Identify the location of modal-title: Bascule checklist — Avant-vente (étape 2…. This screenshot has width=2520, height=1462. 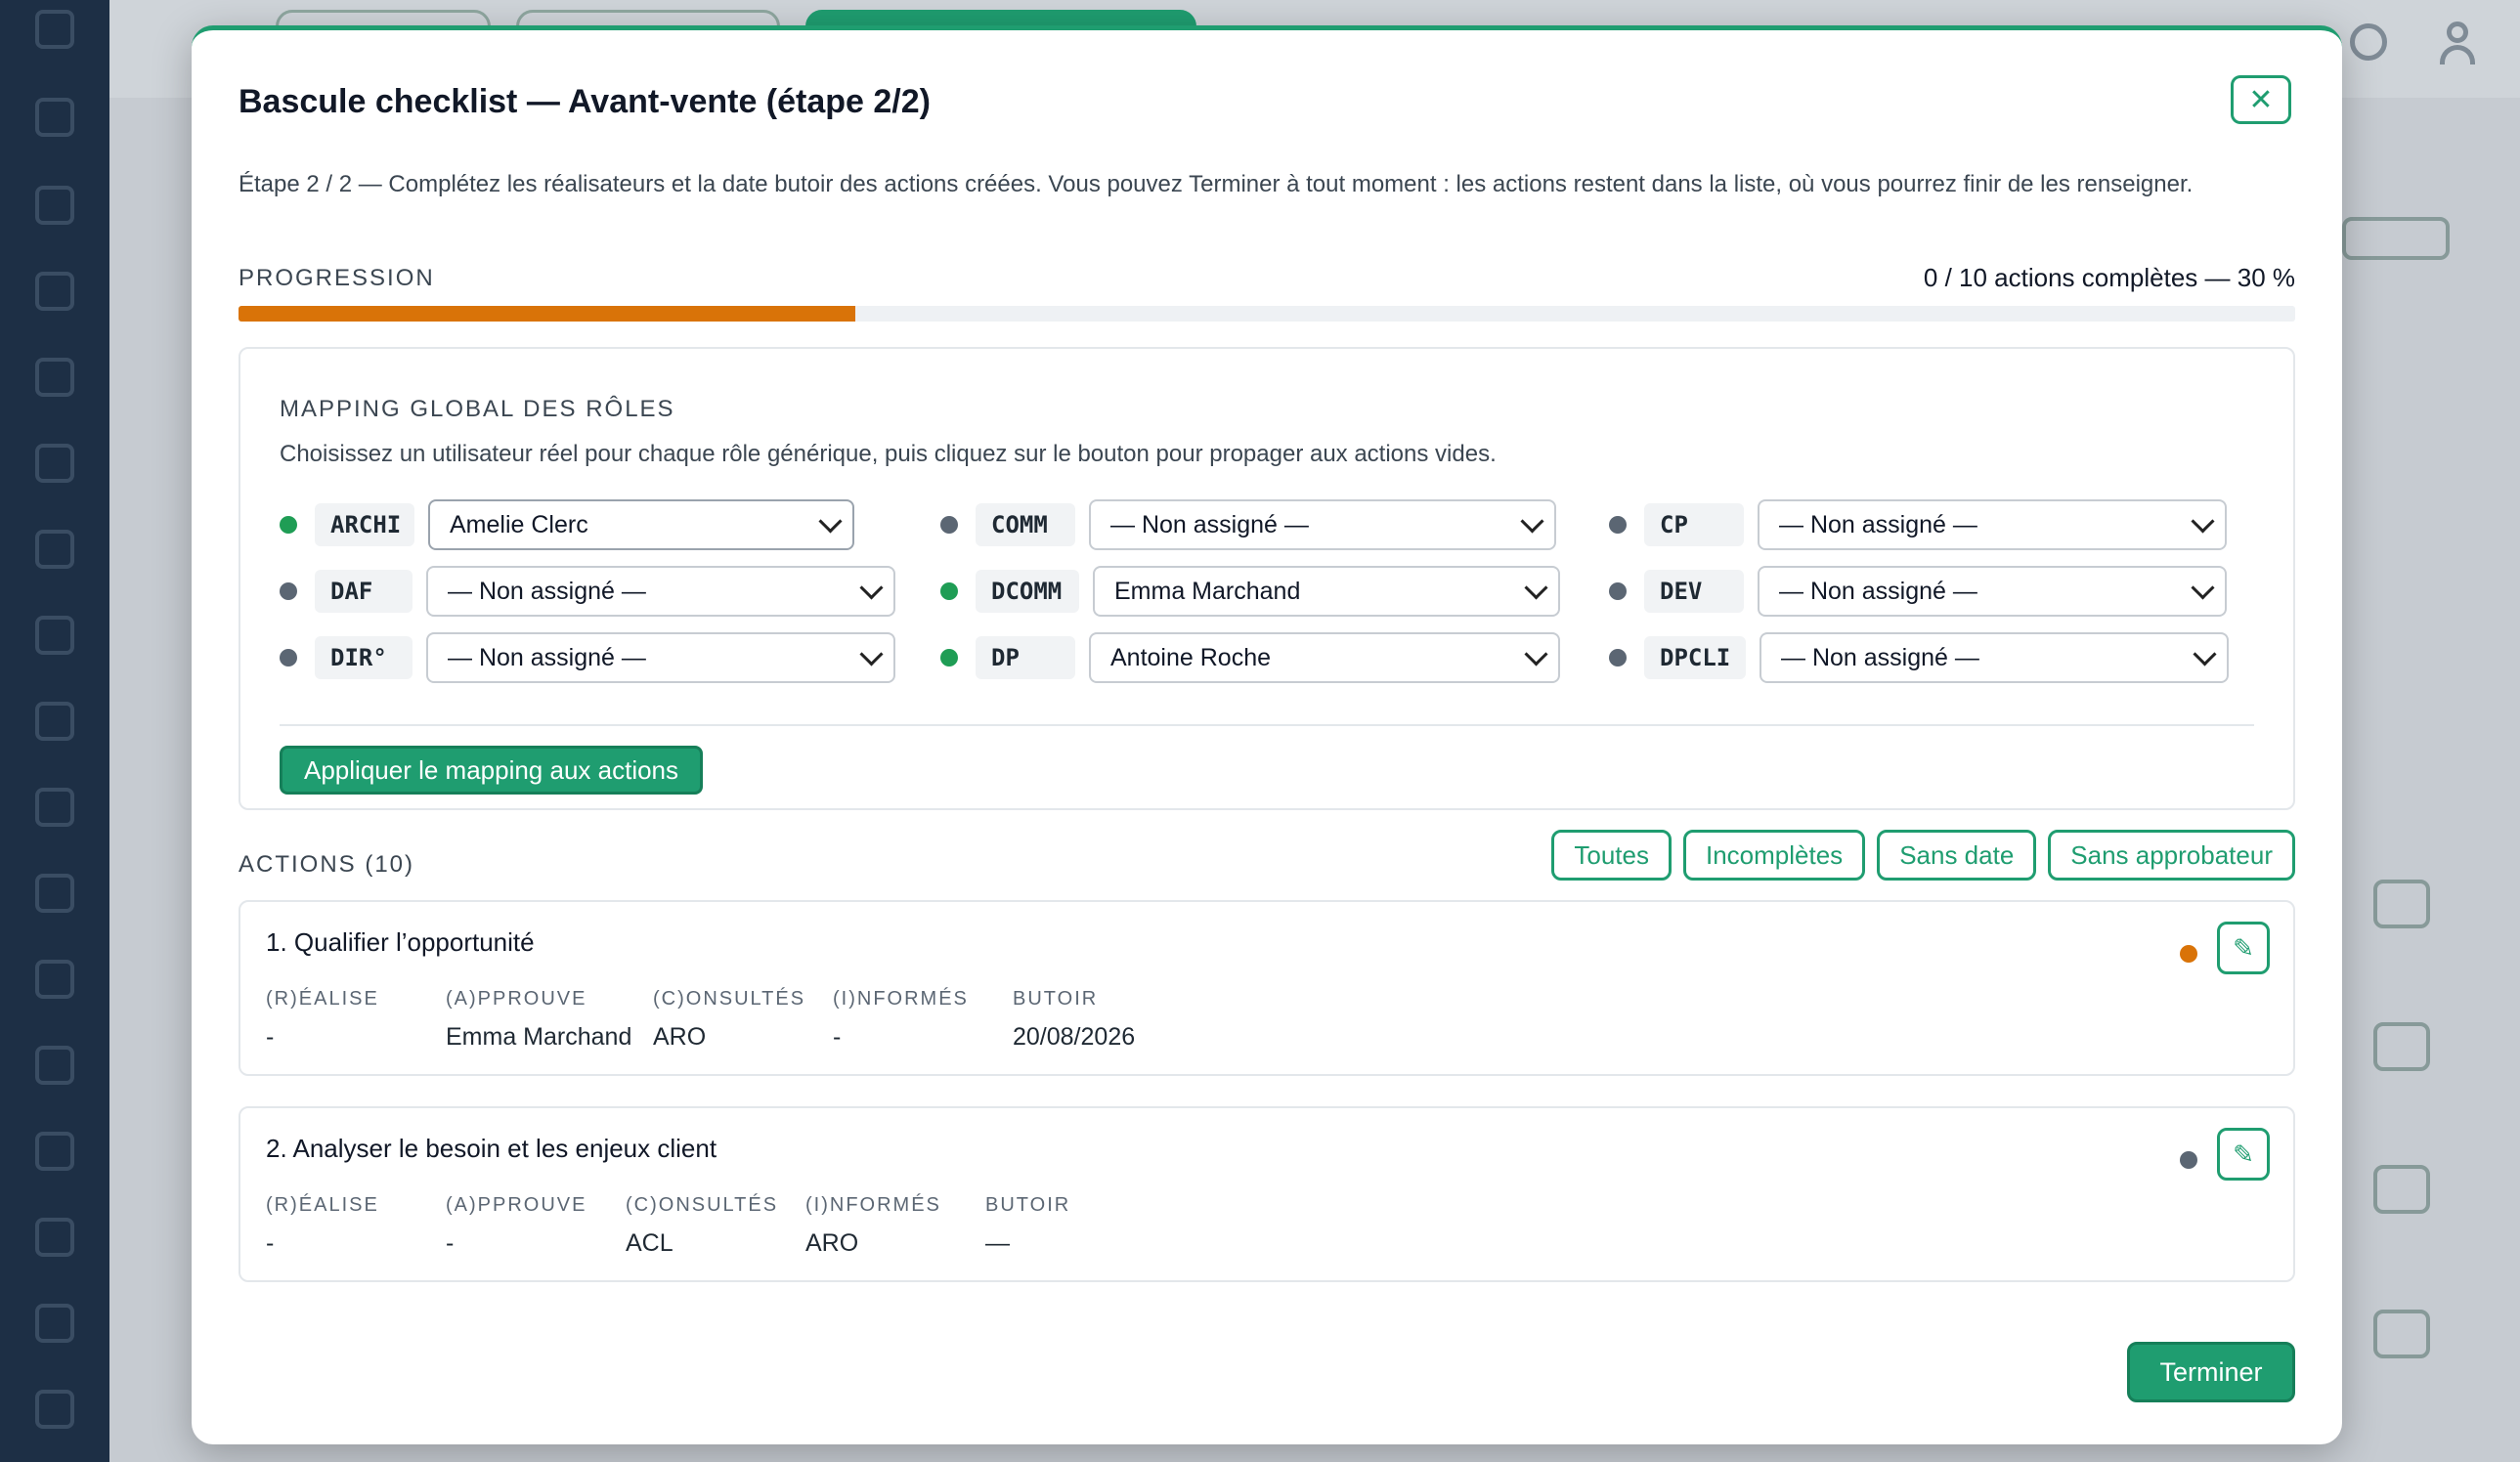
(585, 101).